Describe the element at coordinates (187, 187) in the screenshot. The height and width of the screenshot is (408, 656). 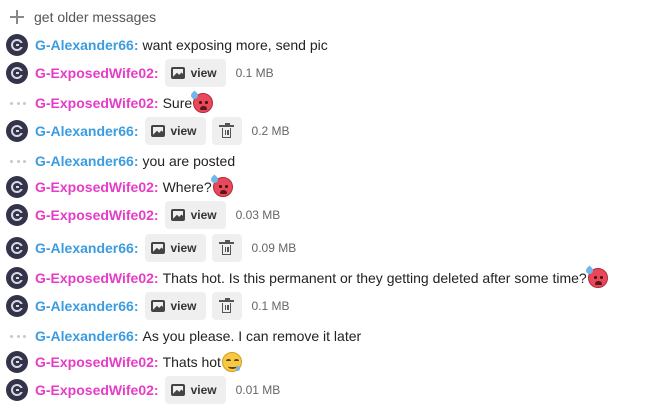
I see `message-text: Where?` at that location.